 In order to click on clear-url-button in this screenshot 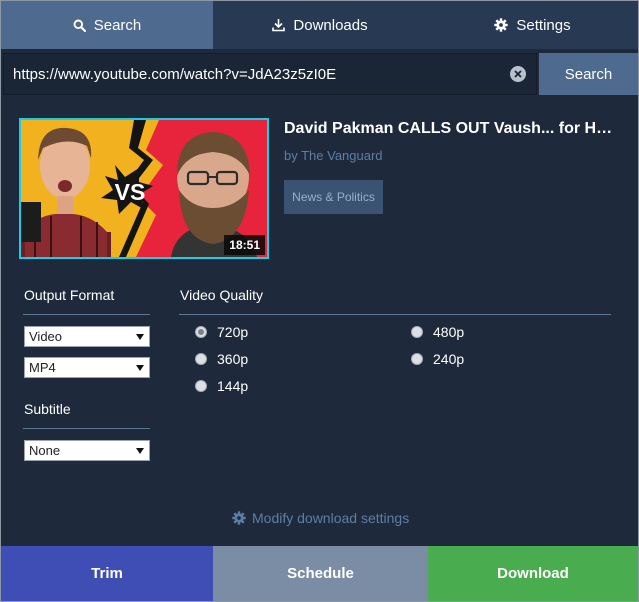, I will do `click(518, 74)`.